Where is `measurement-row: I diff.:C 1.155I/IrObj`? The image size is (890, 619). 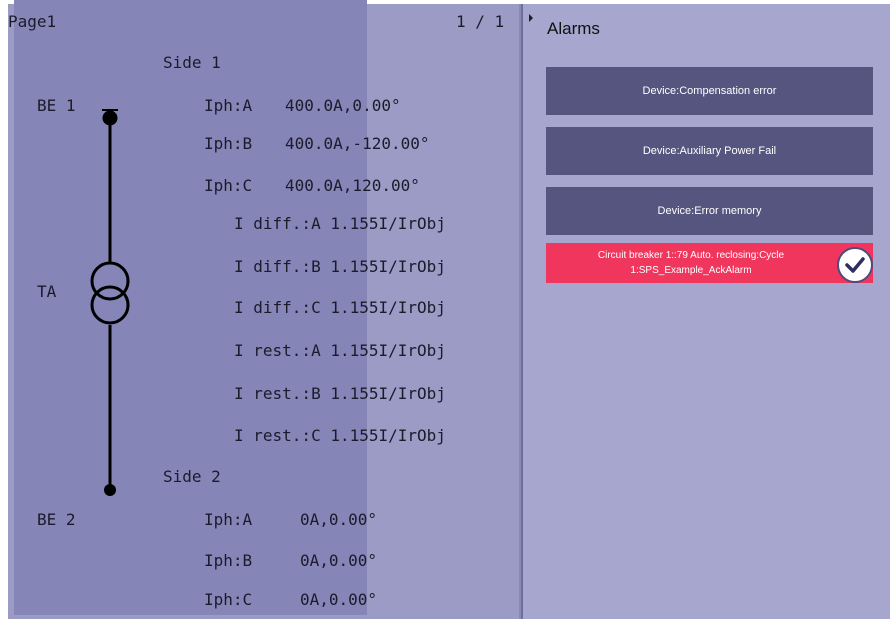
measurement-row: I diff.:C 1.155I/IrObj is located at coordinates (340, 307).